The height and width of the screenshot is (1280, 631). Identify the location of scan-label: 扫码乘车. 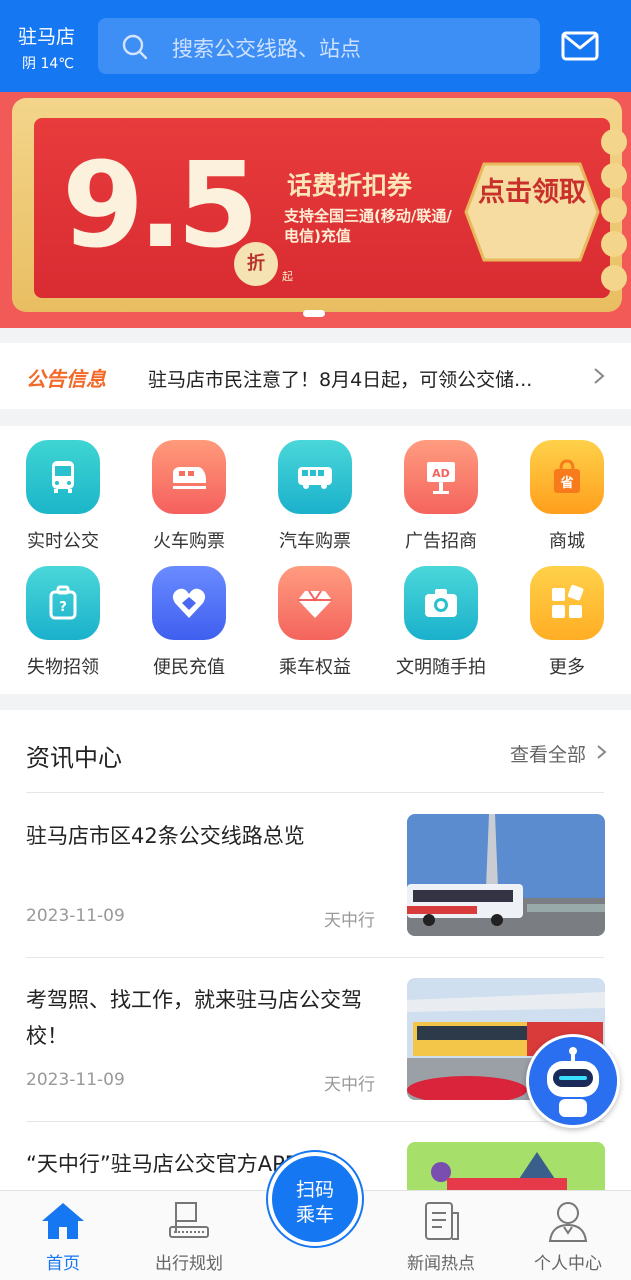
(314, 1202).